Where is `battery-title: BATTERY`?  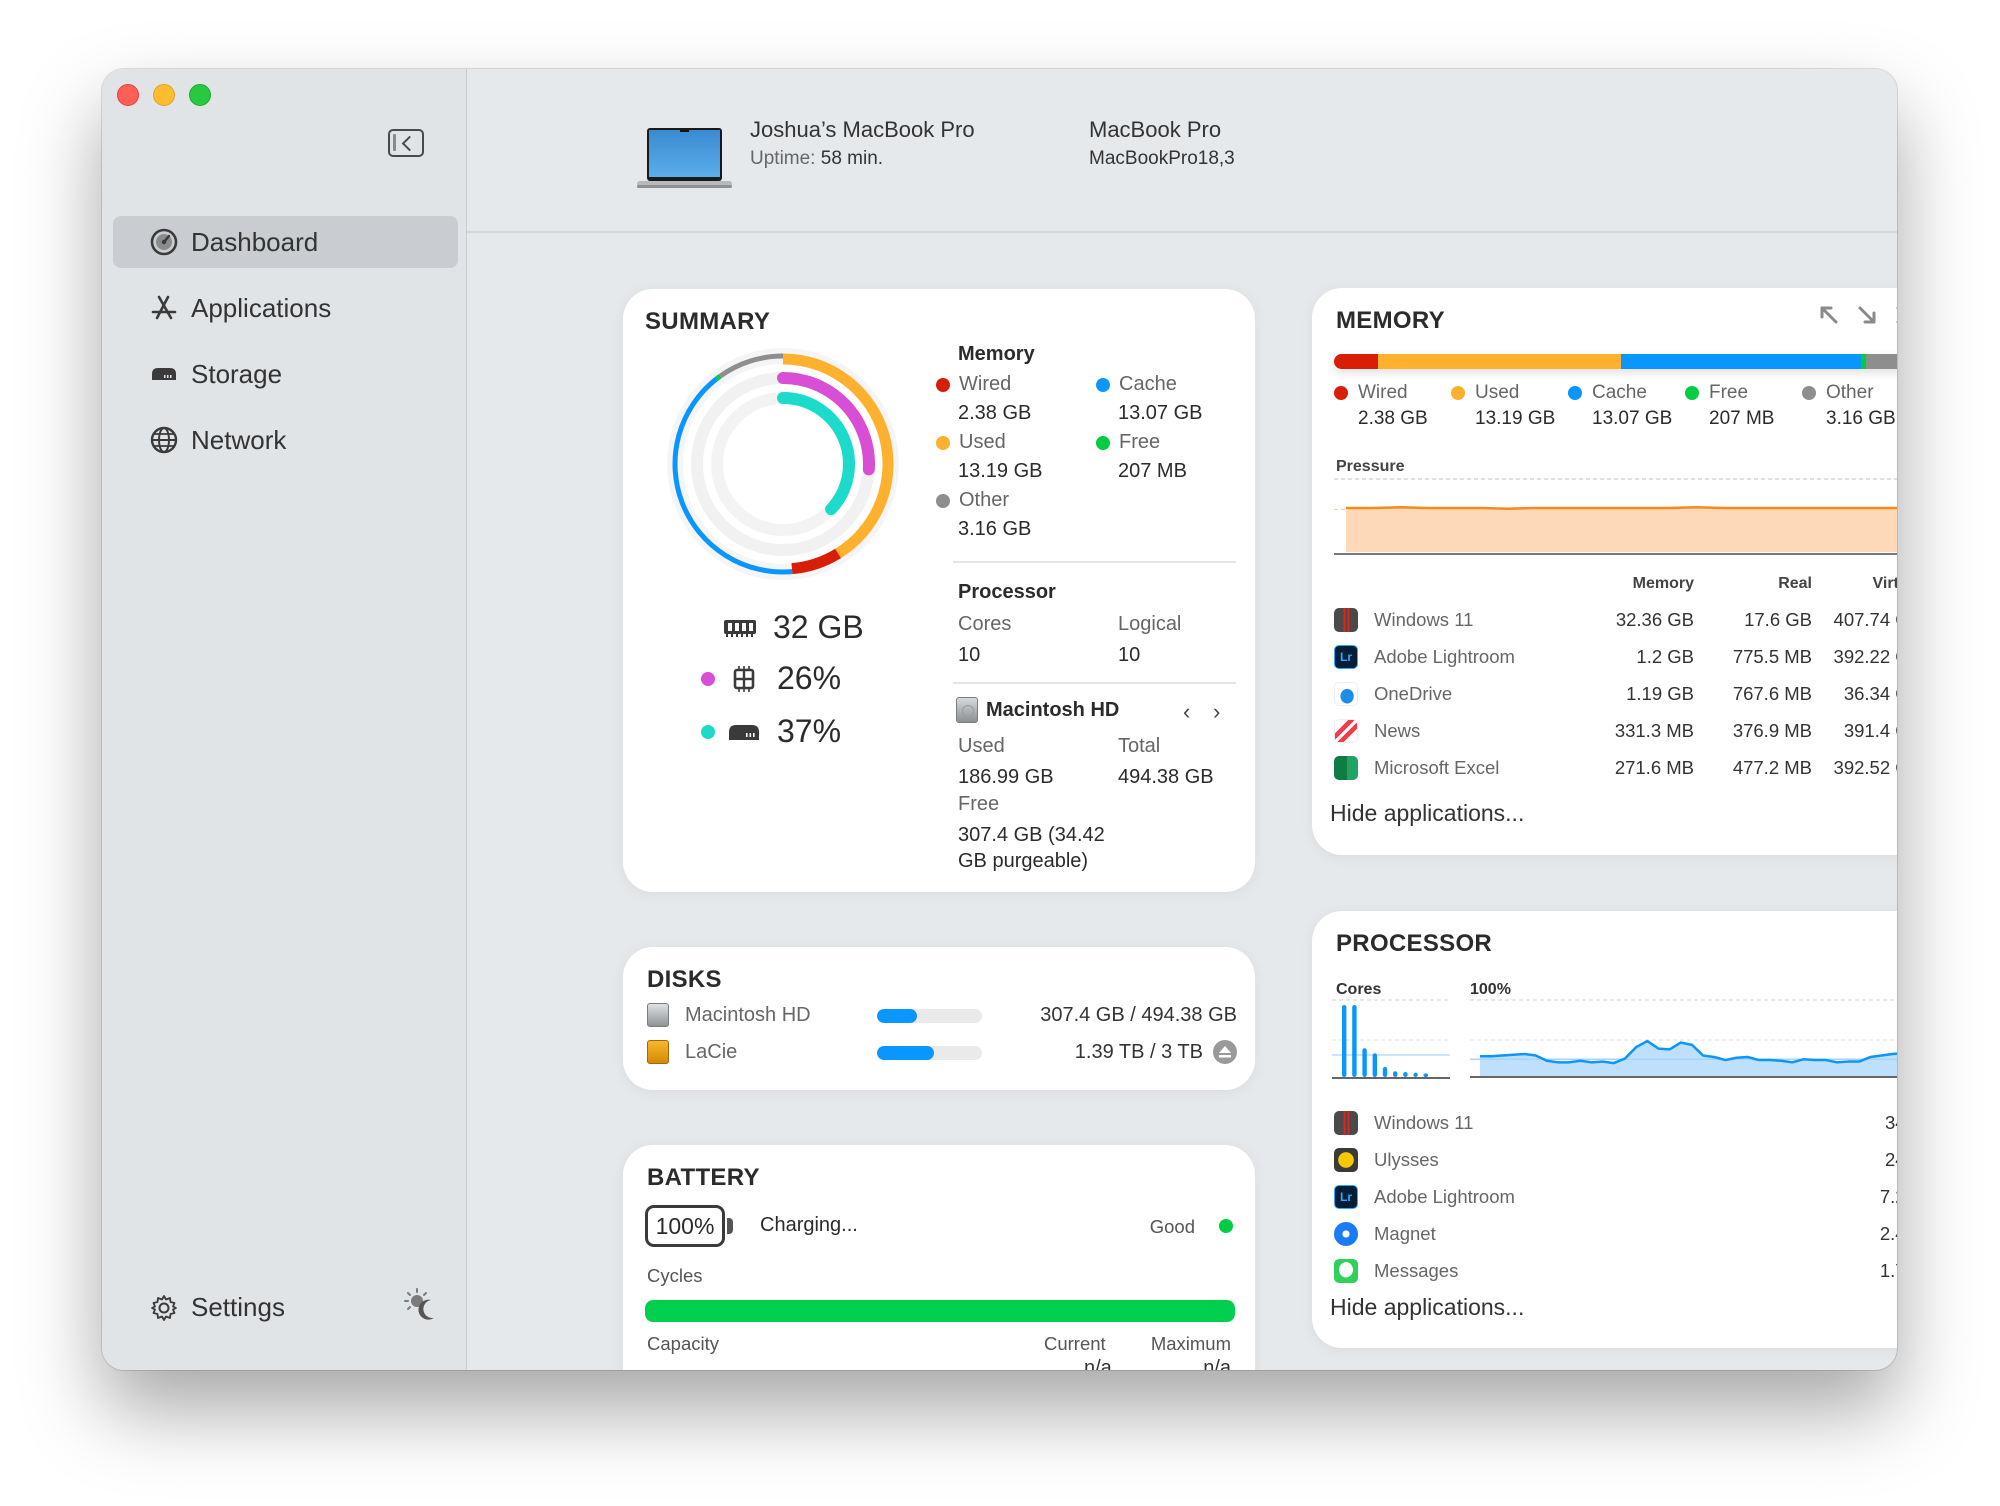
battery-title: BATTERY is located at coordinates (703, 1177).